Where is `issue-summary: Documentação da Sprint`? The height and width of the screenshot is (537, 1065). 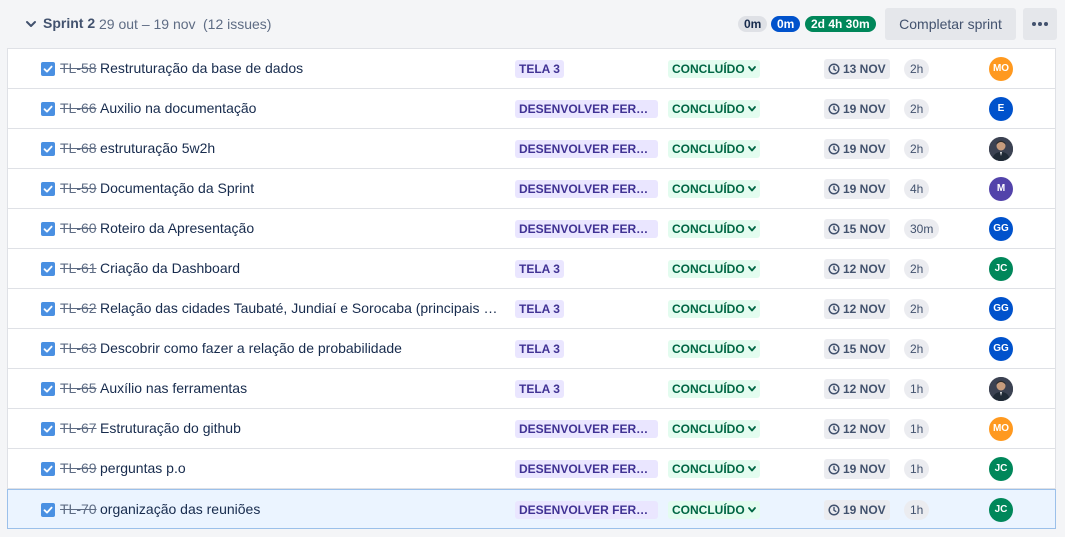 issue-summary: Documentação da Sprint is located at coordinates (302, 188).